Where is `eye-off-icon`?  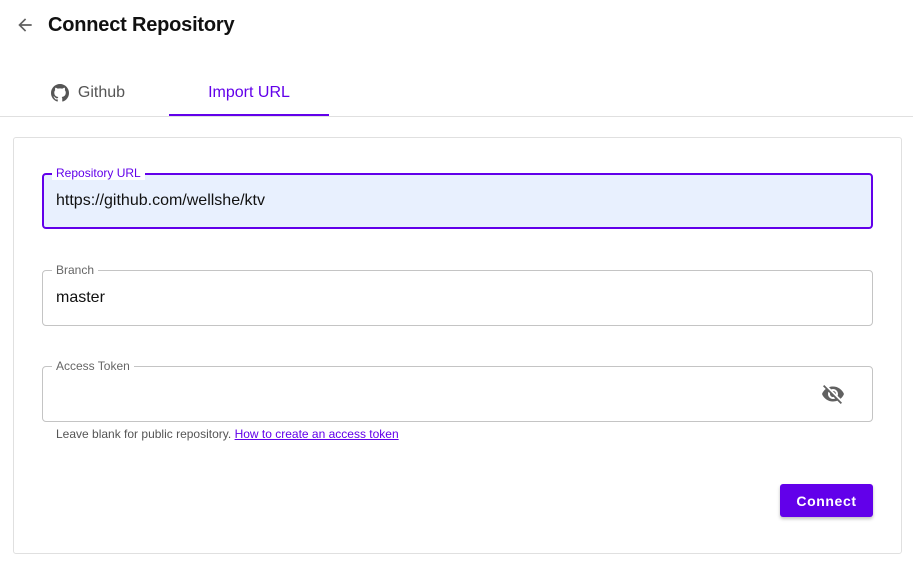 eye-off-icon is located at coordinates (833, 394).